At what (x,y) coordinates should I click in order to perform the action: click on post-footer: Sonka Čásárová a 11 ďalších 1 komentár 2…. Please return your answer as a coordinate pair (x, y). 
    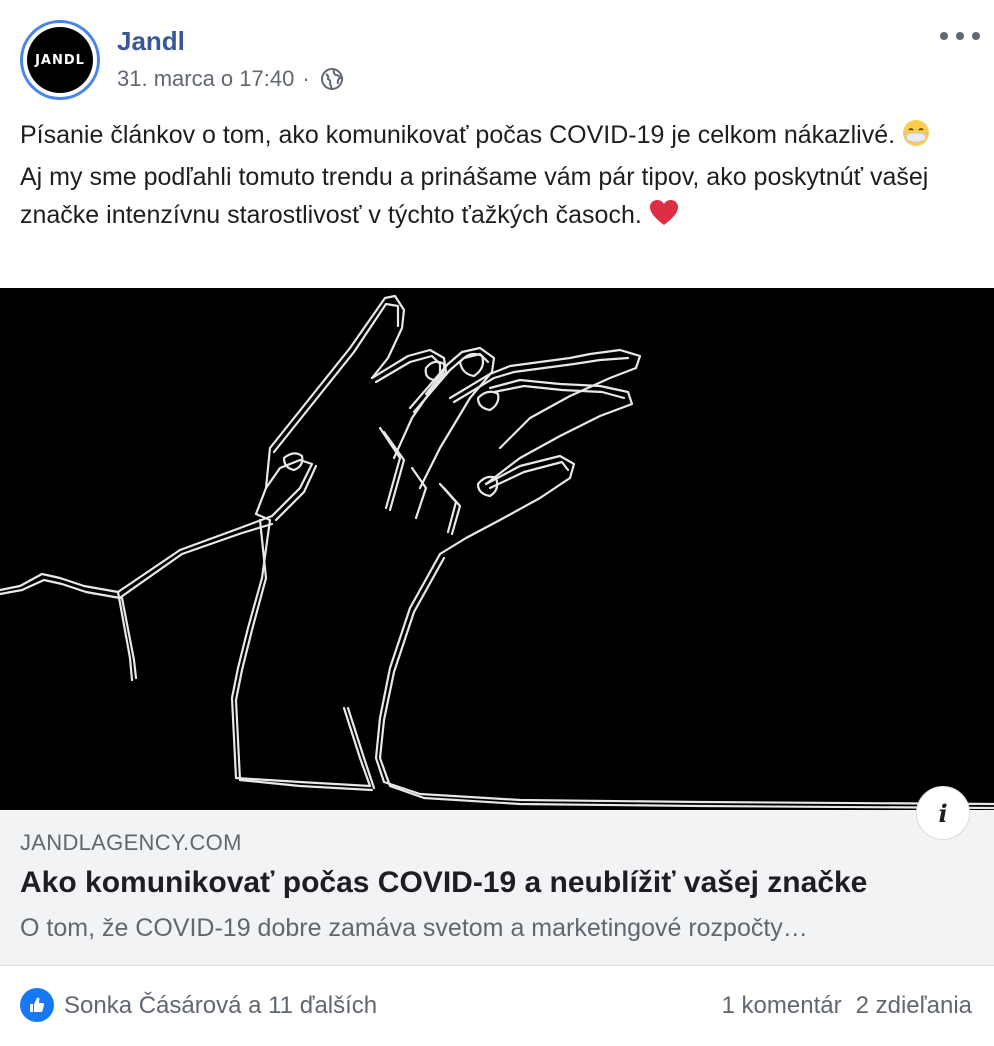
    Looking at the image, I should click on (497, 1006).